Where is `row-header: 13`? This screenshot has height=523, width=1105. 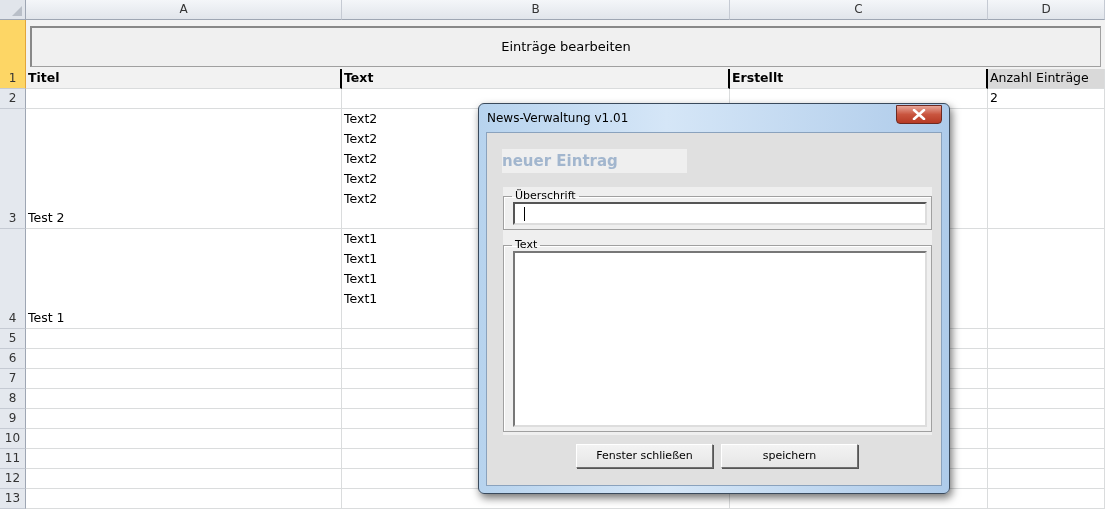
row-header: 13 is located at coordinates (13, 499).